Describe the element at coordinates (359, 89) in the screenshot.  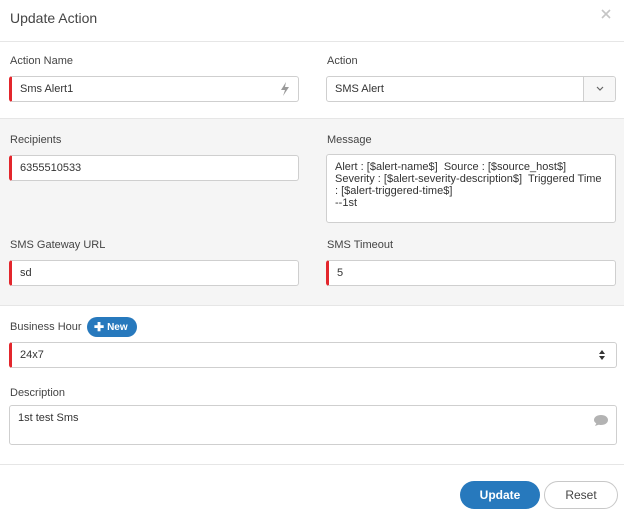
I see `action-value: SMS Alert` at that location.